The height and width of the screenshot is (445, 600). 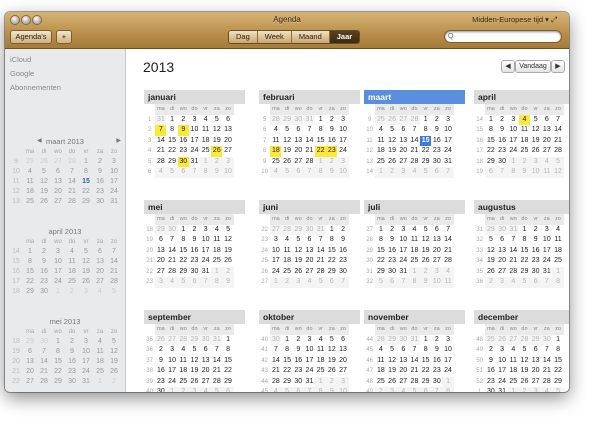 What do you see at coordinates (521, 207) in the screenshot?
I see `month-title: augustus` at bounding box center [521, 207].